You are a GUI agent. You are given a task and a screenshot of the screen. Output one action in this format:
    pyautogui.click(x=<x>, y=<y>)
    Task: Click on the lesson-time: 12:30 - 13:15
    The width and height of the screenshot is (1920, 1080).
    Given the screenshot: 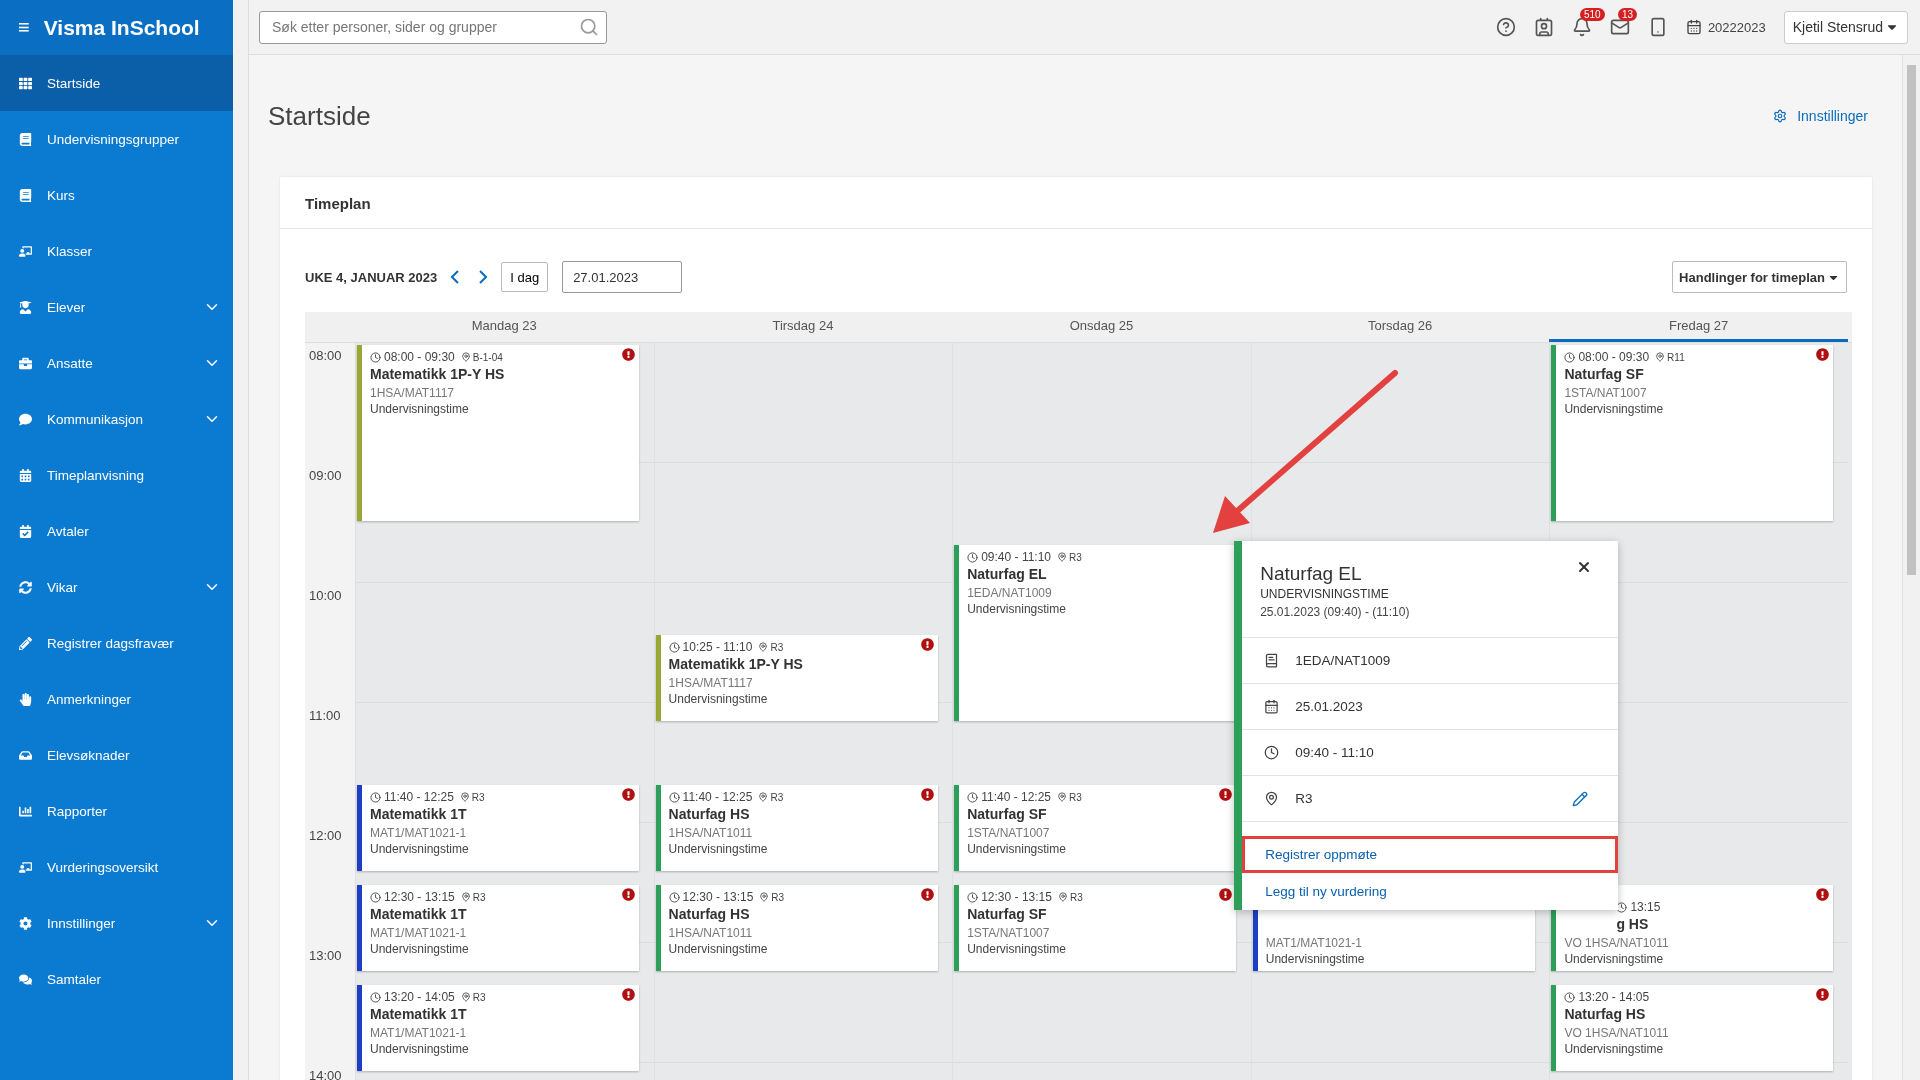 What is the action you would take?
    pyautogui.click(x=711, y=897)
    